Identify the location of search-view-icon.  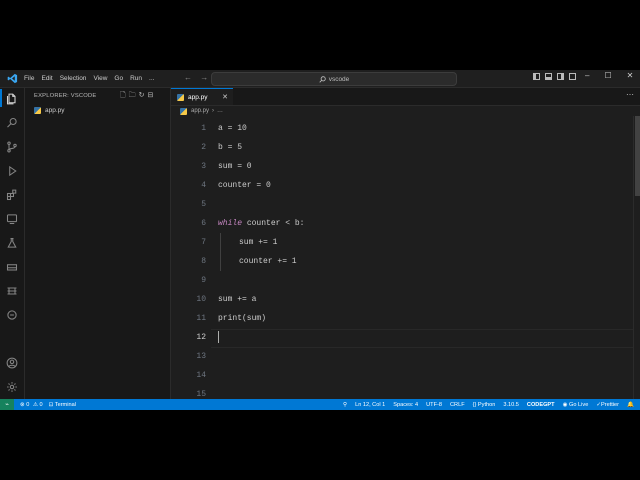
(12, 123).